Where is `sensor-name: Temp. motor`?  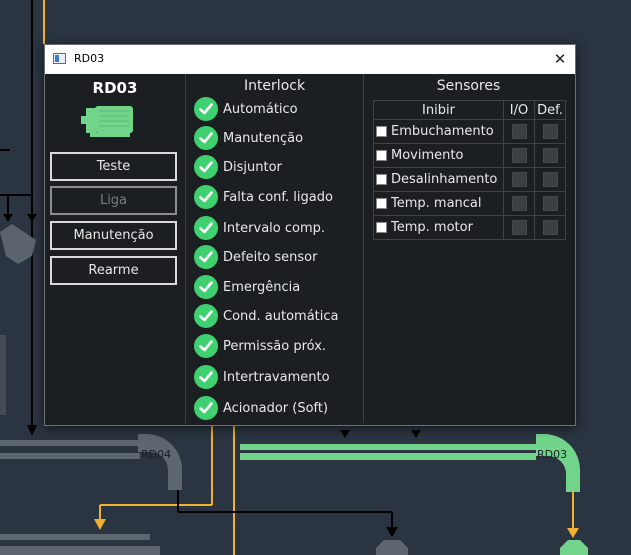 sensor-name: Temp. motor is located at coordinates (432, 227).